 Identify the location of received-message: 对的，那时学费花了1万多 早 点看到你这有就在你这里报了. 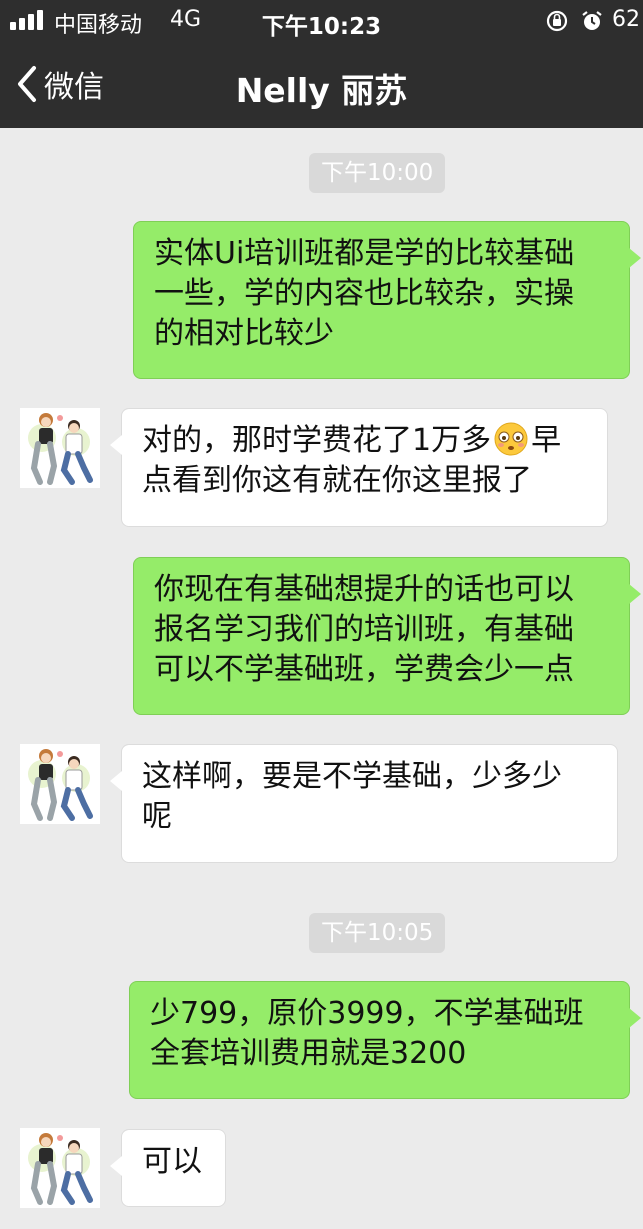
(359, 467).